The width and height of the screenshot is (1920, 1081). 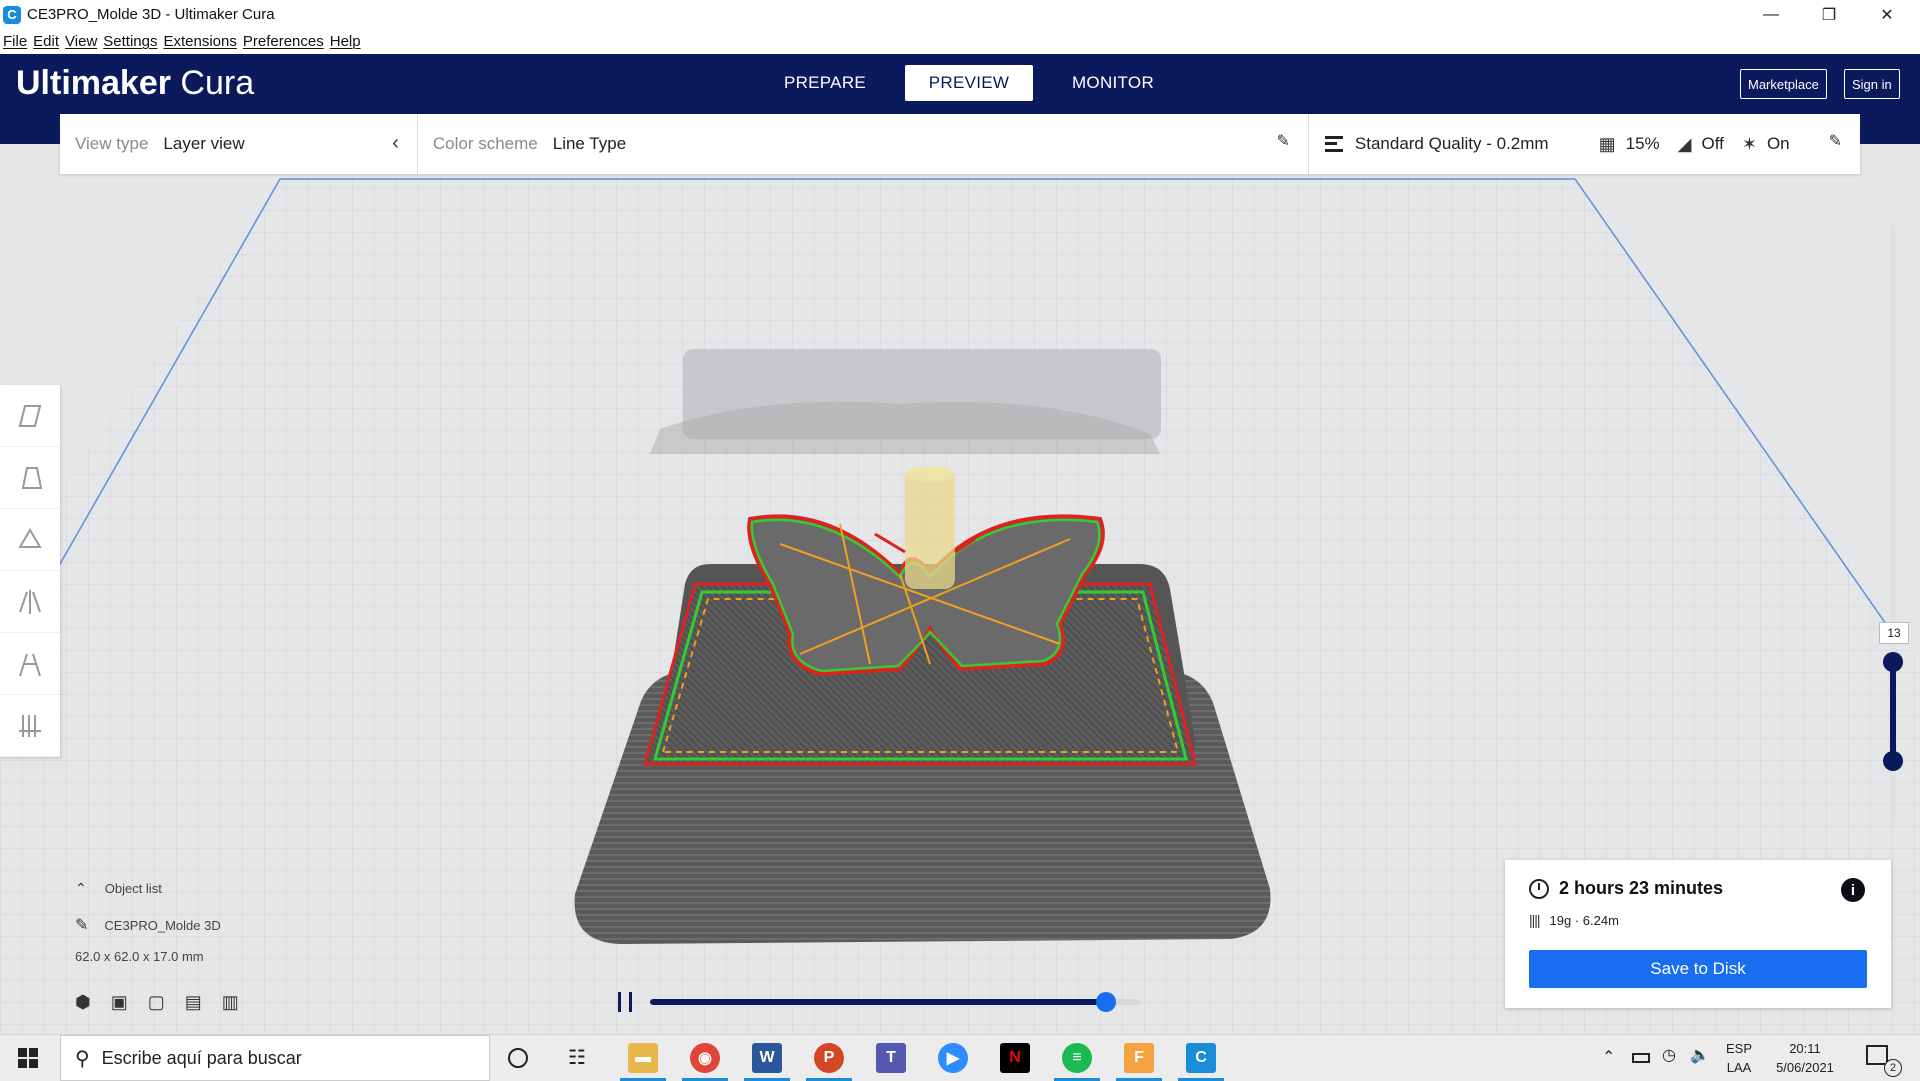 I want to click on color-scheme-selector: Color scheme Line Type ✎, so click(x=863, y=144).